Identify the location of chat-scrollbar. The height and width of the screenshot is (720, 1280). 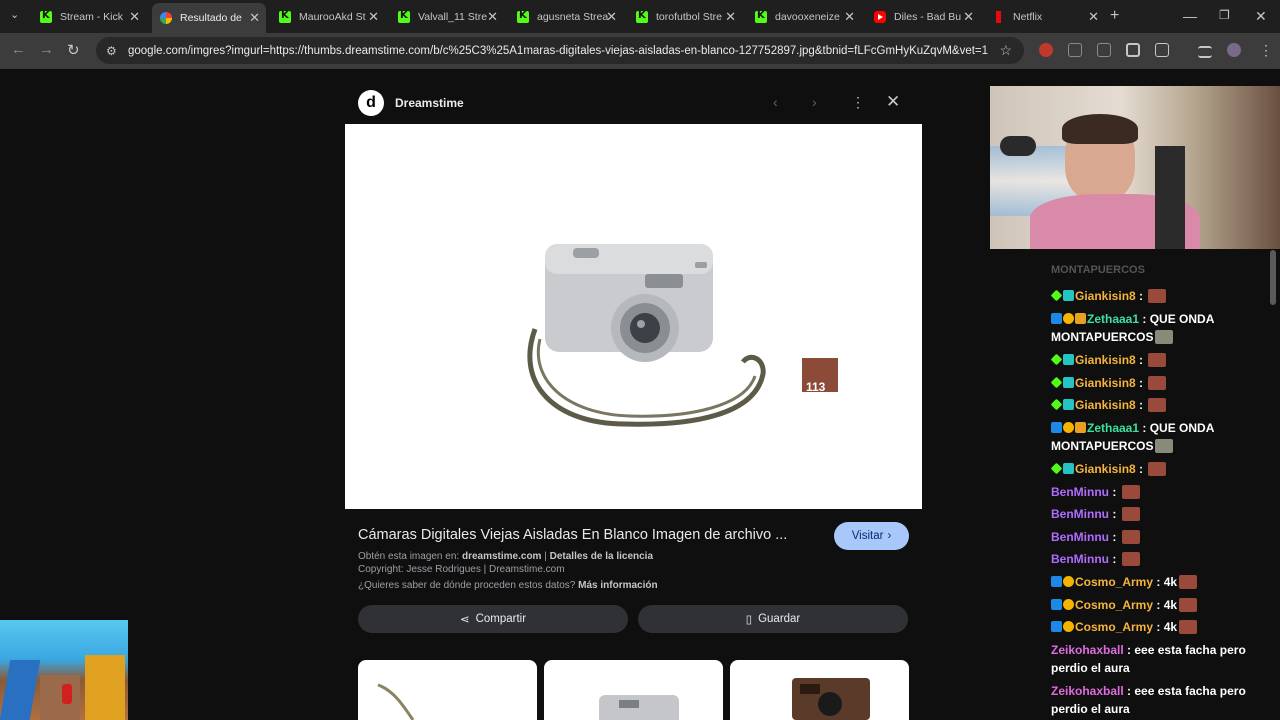
(1273, 277).